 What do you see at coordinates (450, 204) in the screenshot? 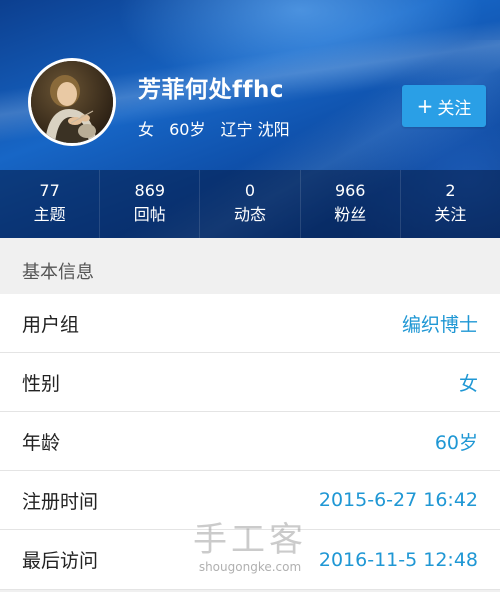
I see `stat-following: 2 关注` at bounding box center [450, 204].